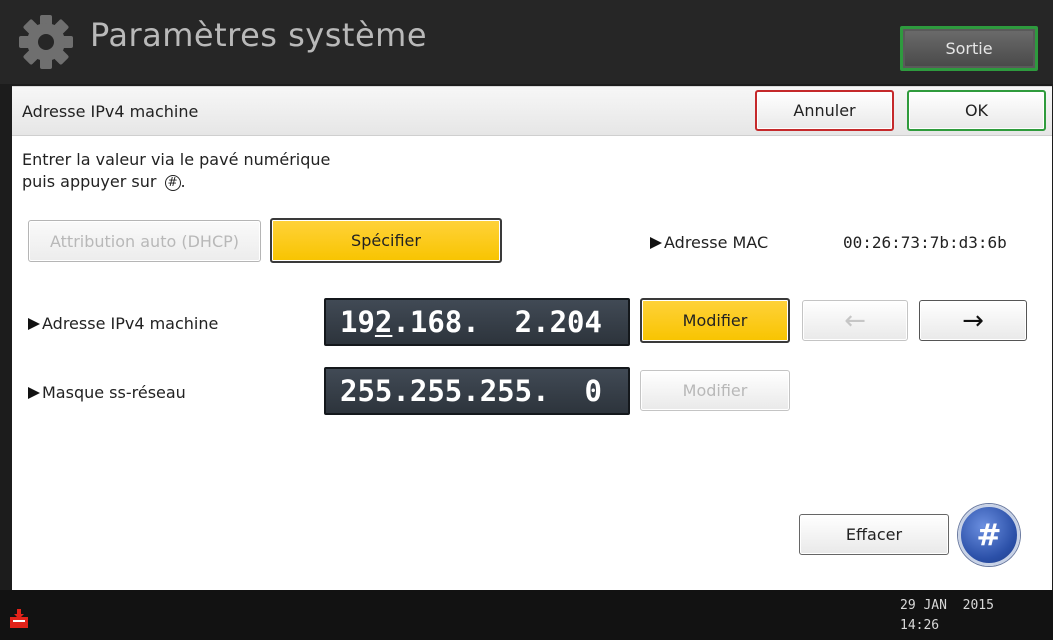 This screenshot has height=640, width=1053. Describe the element at coordinates (874, 534) in the screenshot. I see `clear-button: Effacer` at that location.